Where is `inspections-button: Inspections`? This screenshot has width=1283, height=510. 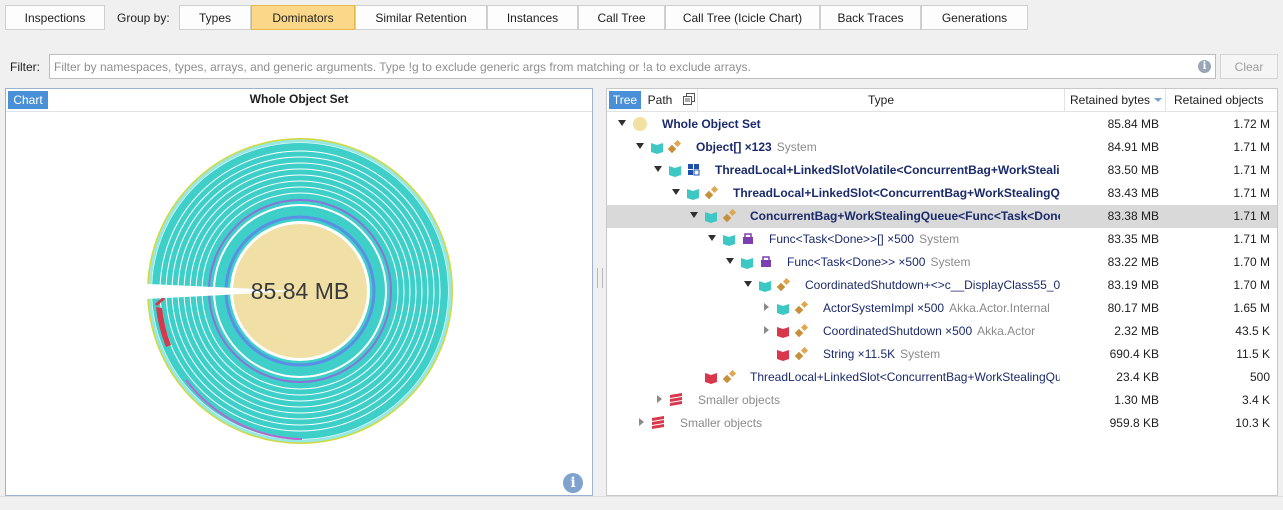
inspections-button: Inspections is located at coordinates (55, 17).